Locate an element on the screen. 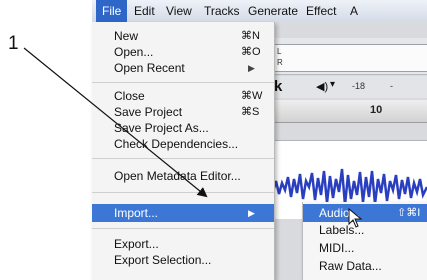  shortcut-label: ⌘N is located at coordinates (250, 36).